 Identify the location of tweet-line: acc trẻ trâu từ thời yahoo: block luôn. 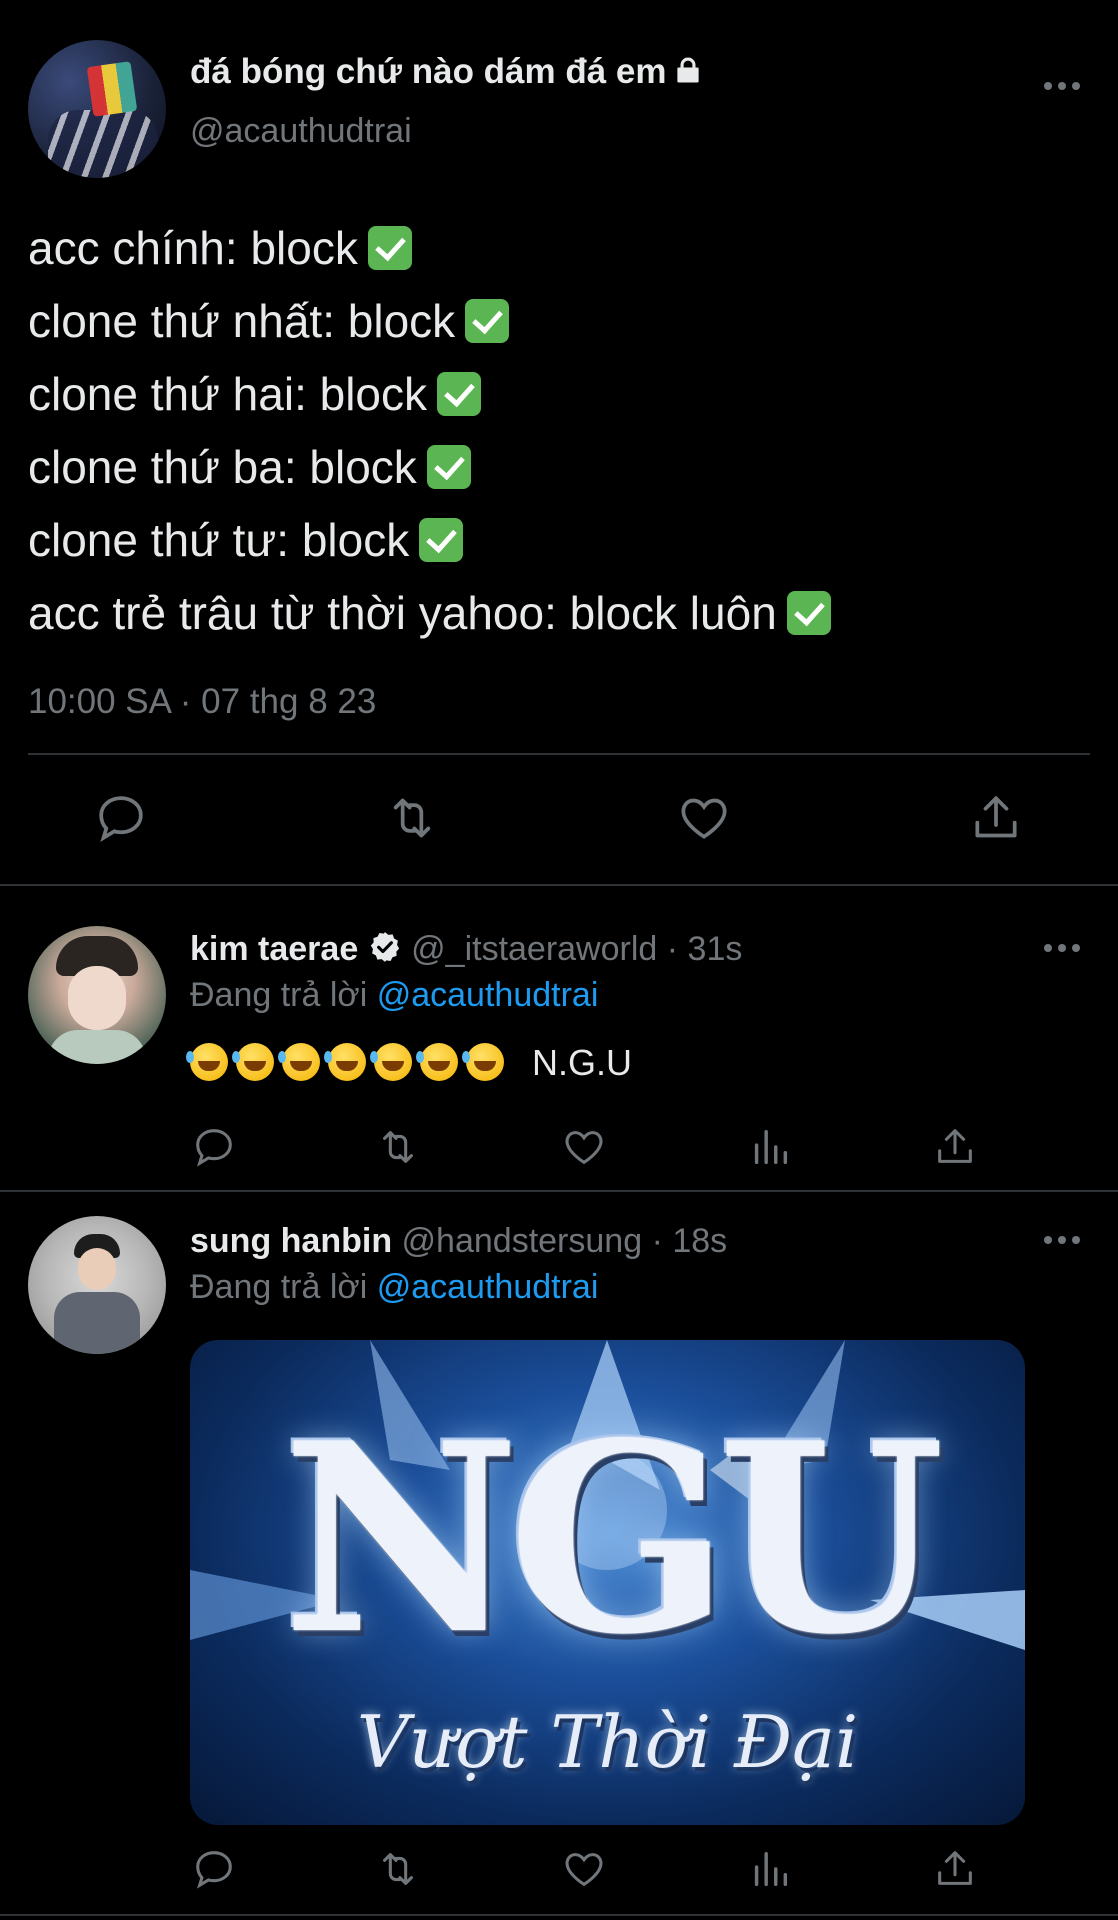
(429, 613).